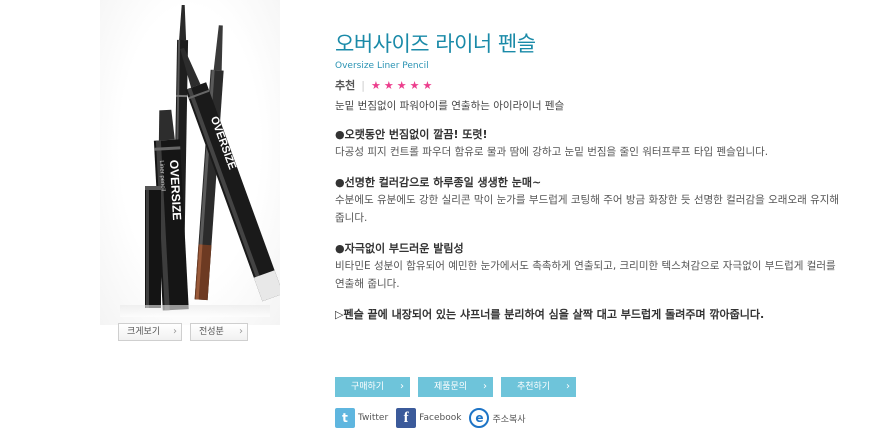  I want to click on action-buttons: 구매하기 › 제품문의 › 추천하기 ›, so click(455, 387).